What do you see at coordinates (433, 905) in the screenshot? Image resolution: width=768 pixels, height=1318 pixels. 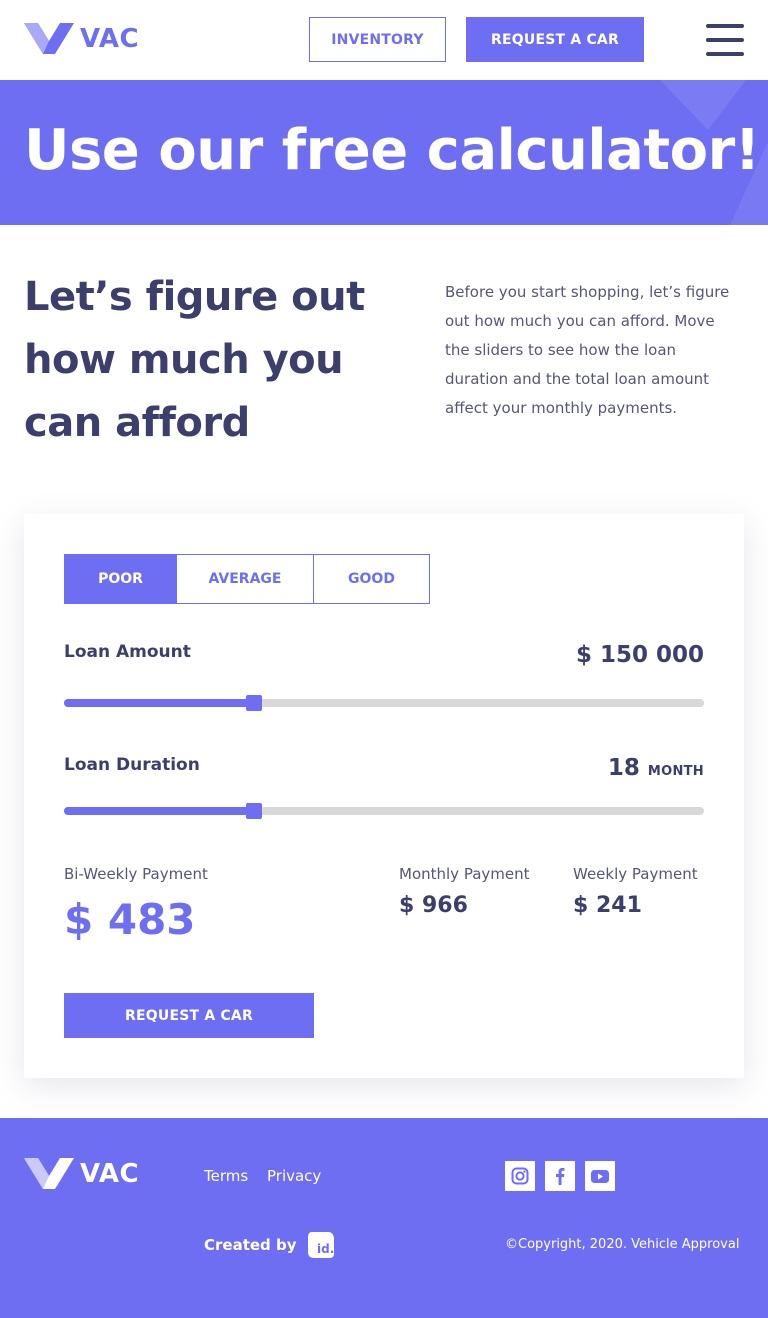 I see `monthly-payment-value: $ 966` at bounding box center [433, 905].